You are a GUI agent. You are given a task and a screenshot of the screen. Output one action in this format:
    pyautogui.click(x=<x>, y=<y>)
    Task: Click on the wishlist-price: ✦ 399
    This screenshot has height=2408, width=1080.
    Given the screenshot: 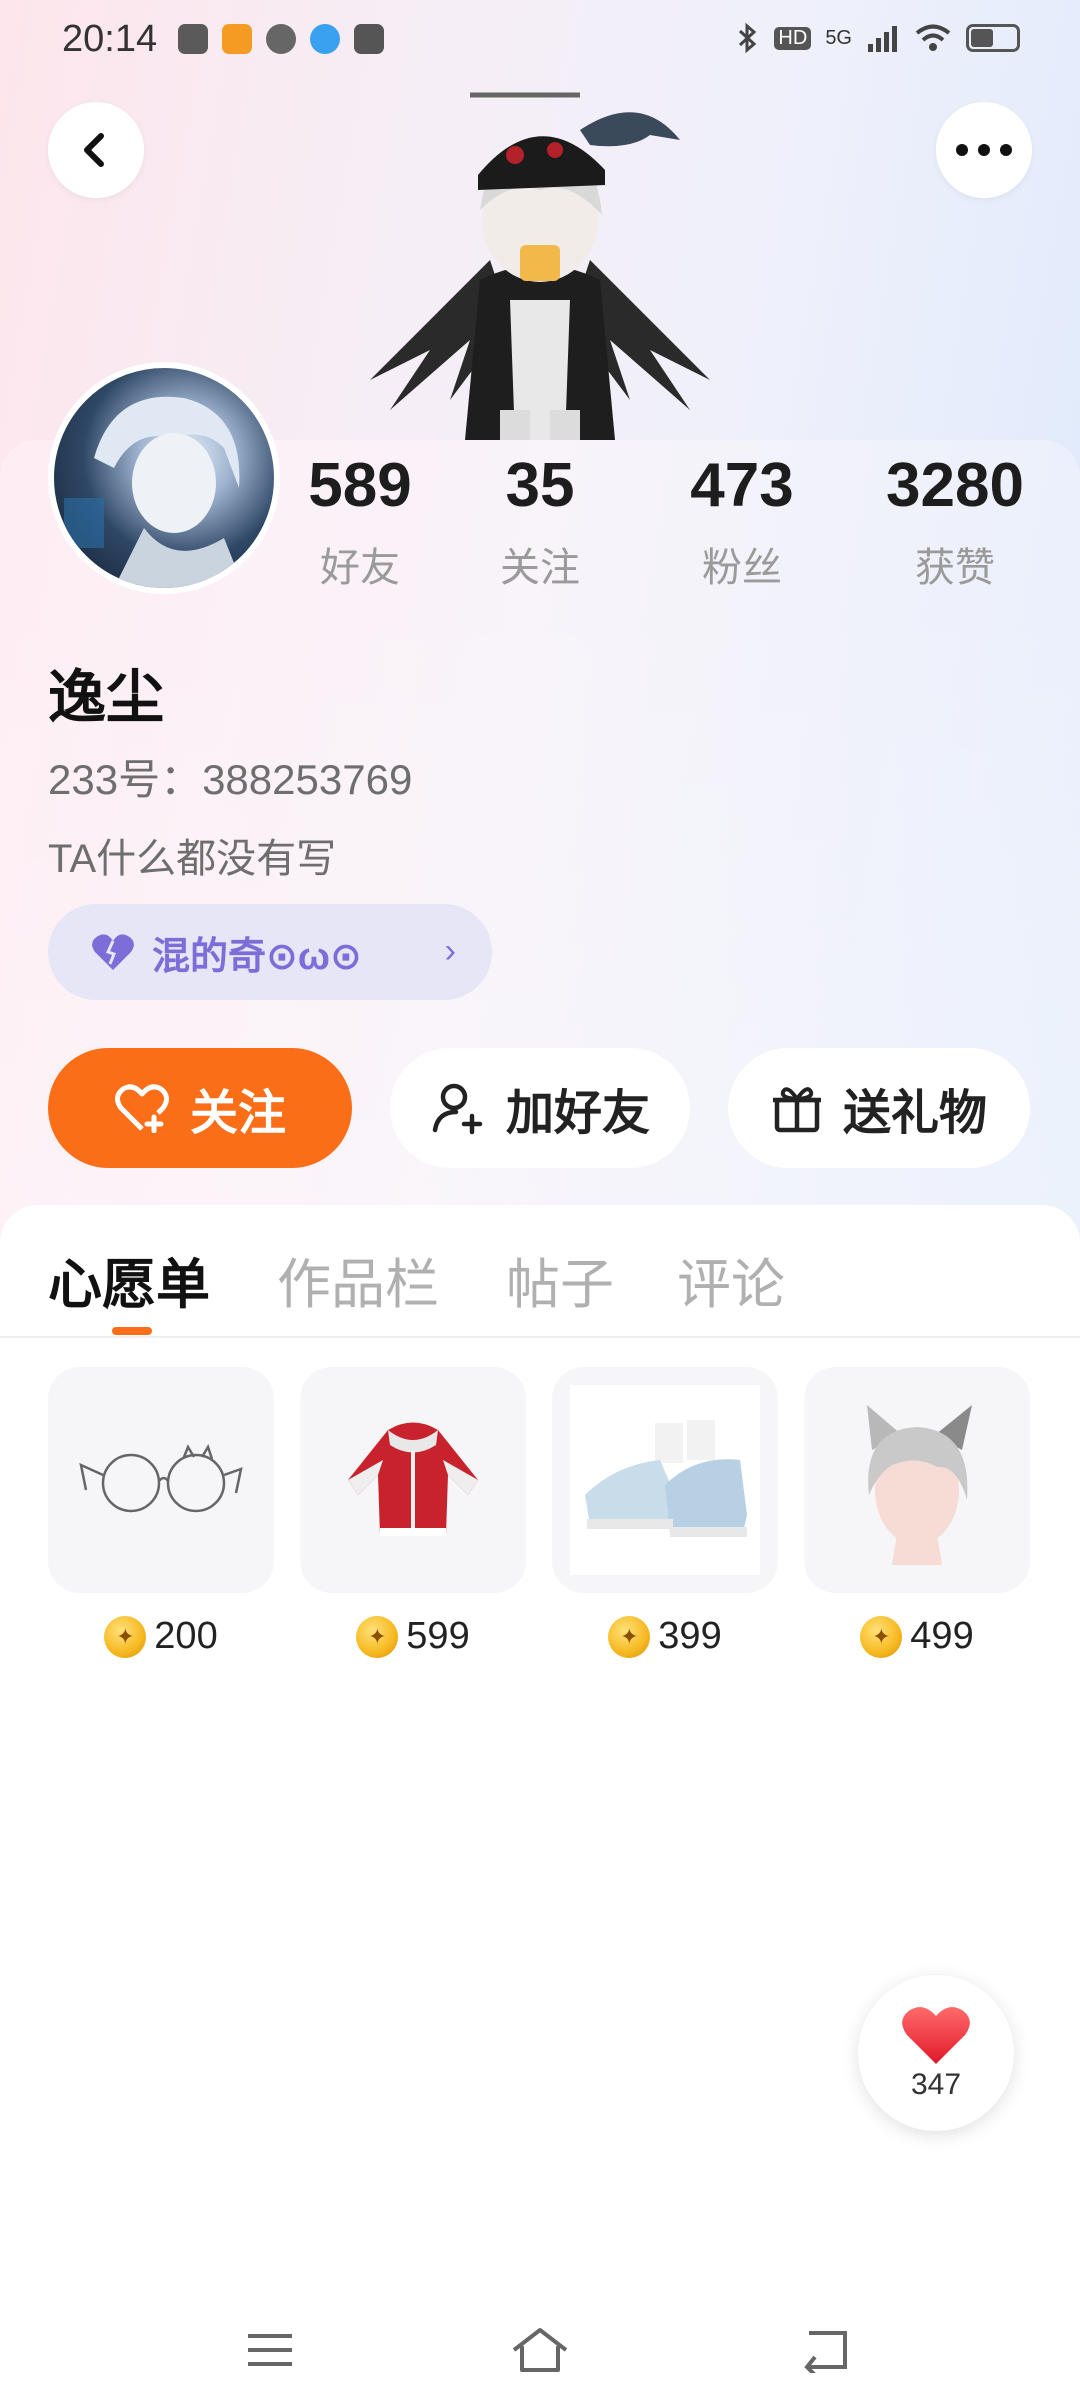 What is the action you would take?
    pyautogui.click(x=665, y=1636)
    